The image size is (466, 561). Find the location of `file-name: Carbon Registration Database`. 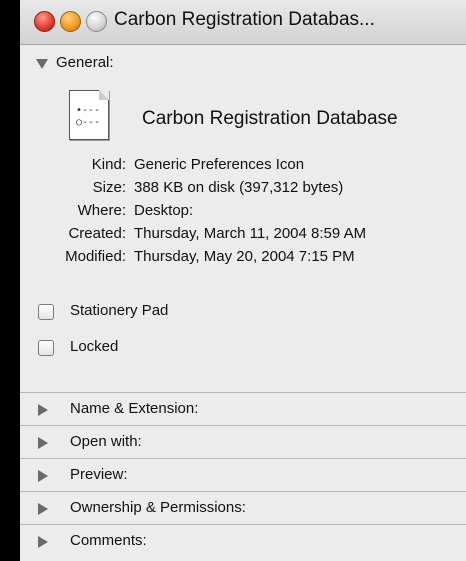

file-name: Carbon Registration Database is located at coordinates (270, 118).